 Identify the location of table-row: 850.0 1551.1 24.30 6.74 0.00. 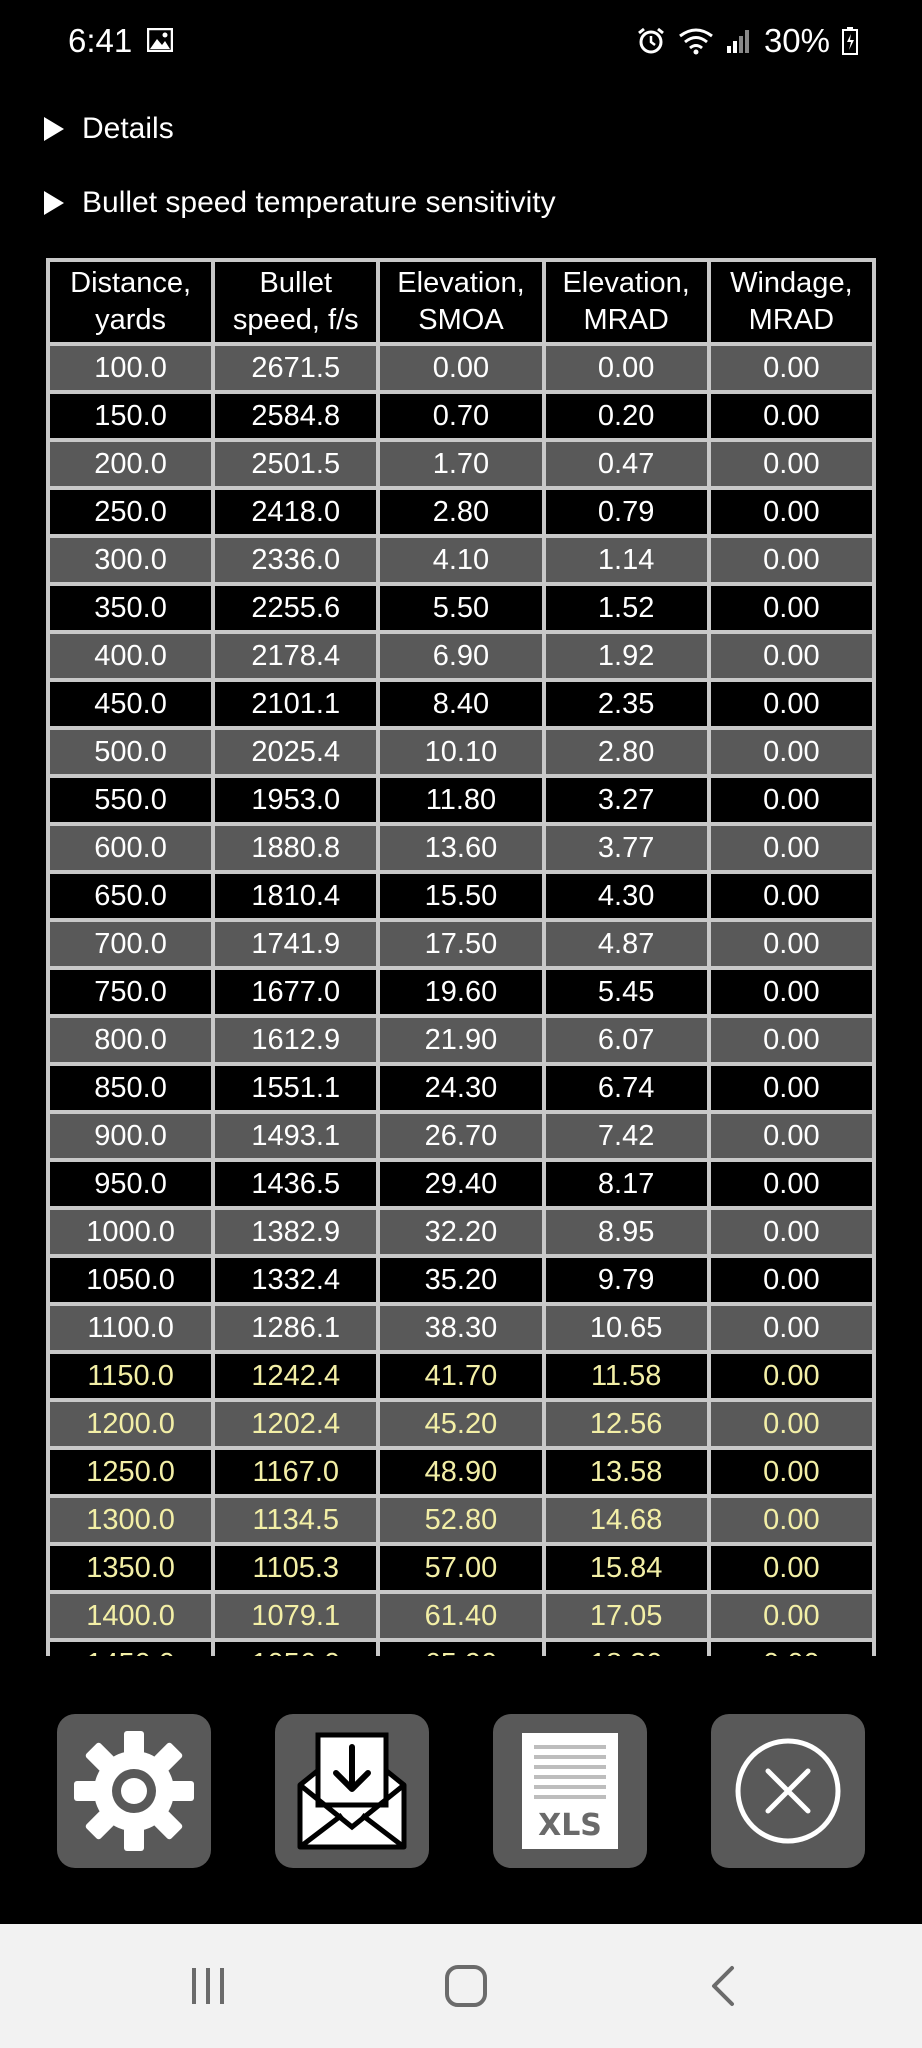
(461, 1088).